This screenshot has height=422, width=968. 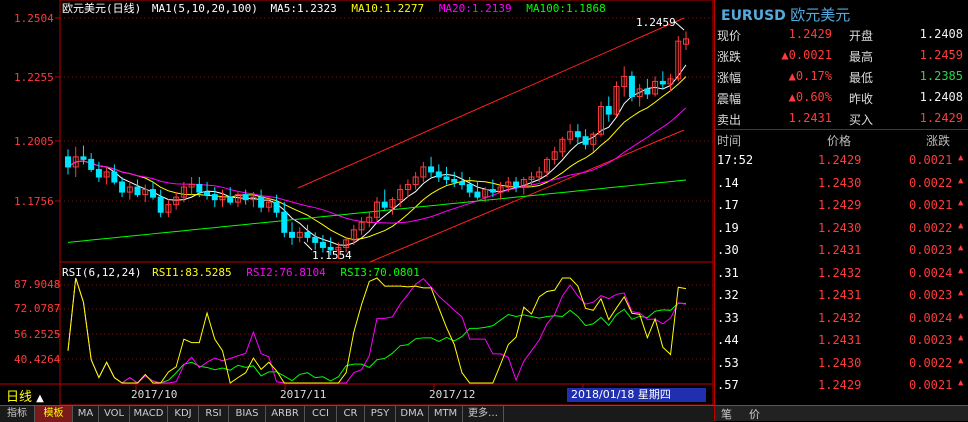 What do you see at coordinates (726, 414) in the screenshot?
I see `tab-ticks: 笔` at bounding box center [726, 414].